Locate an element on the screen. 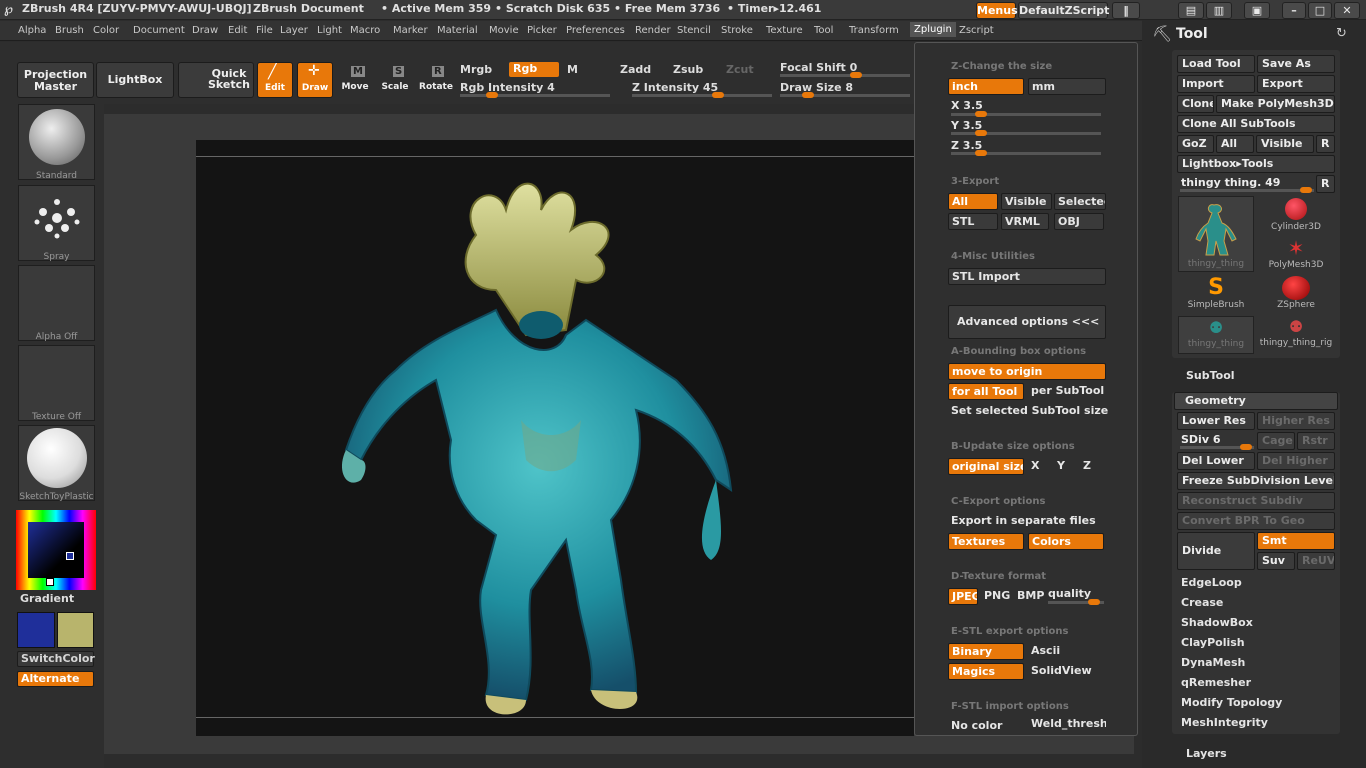 The image size is (1366, 768). rstr-button: Rstr is located at coordinates (1316, 441).